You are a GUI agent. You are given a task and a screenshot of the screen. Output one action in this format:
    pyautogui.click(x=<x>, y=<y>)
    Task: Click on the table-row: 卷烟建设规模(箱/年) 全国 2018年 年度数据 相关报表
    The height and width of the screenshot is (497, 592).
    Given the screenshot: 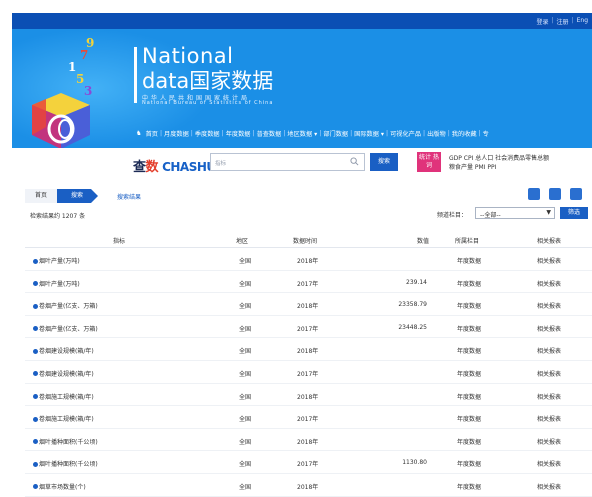 What is the action you would take?
    pyautogui.click(x=308, y=349)
    